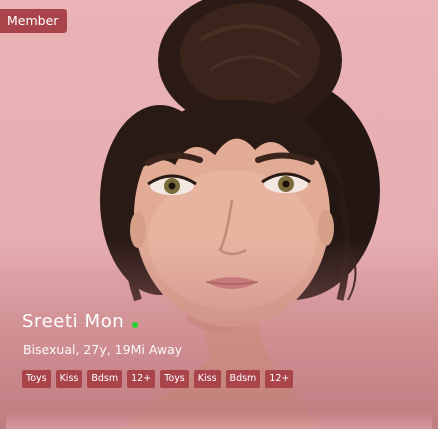 Image resolution: width=438 pixels, height=429 pixels. Describe the element at coordinates (103, 349) in the screenshot. I see `profile-subtitle: Bisexual, 27y, 19Mi Away` at that location.